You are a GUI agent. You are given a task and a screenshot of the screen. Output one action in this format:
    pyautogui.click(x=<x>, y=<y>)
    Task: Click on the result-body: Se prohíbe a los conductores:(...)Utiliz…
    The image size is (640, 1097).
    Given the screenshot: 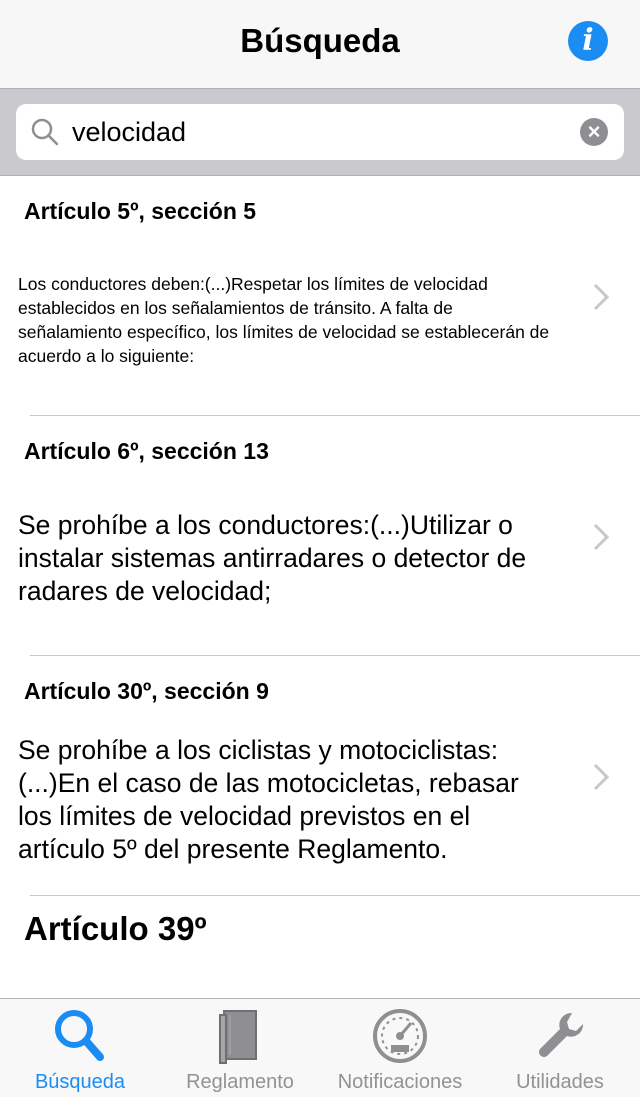 What is the action you would take?
    pyautogui.click(x=272, y=558)
    